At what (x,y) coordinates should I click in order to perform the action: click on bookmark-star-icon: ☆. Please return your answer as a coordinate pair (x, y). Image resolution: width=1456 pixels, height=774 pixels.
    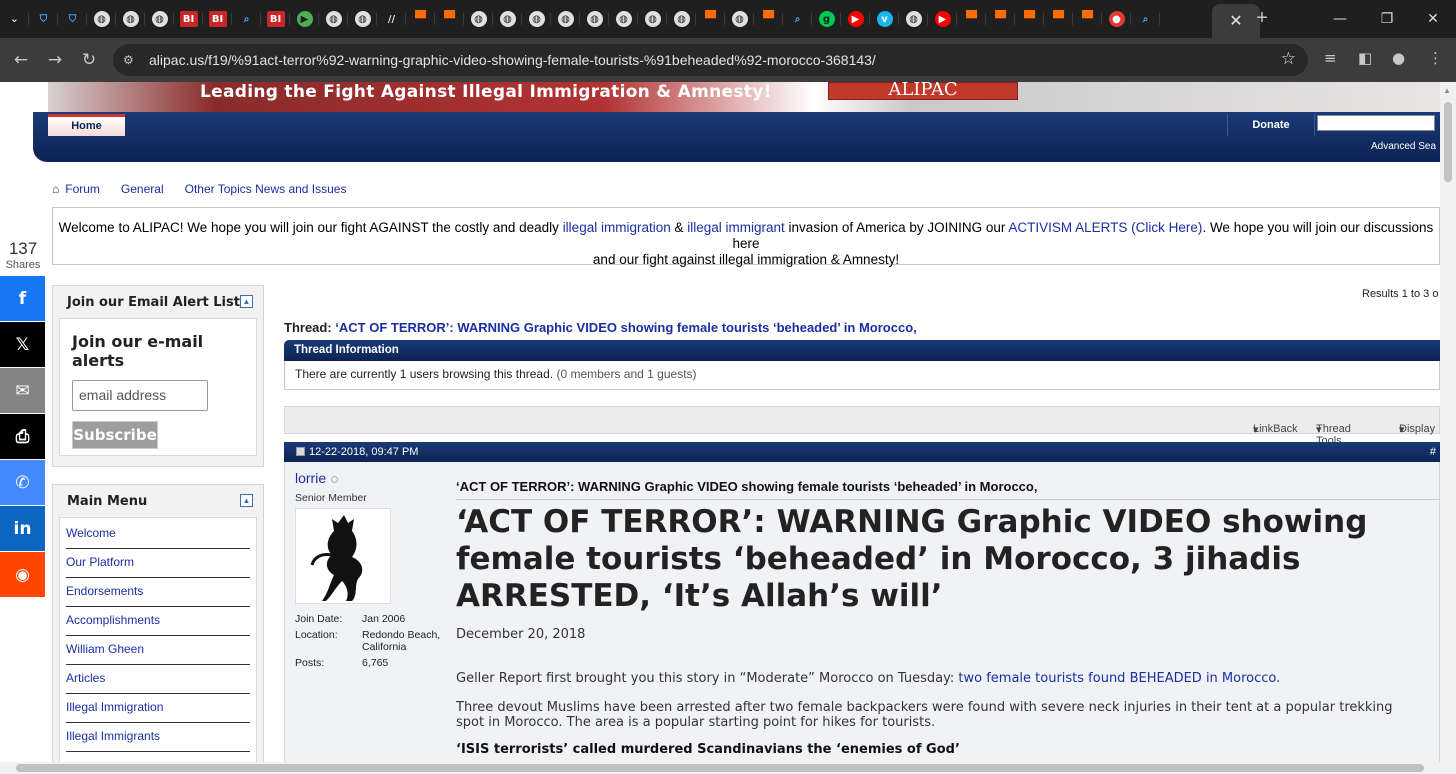
    Looking at the image, I should click on (1288, 59).